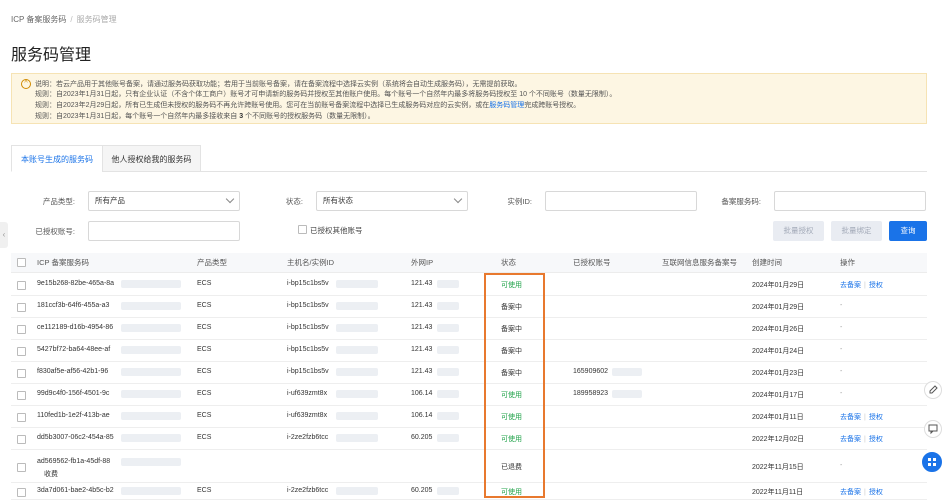 The height and width of the screenshot is (500, 944). Describe the element at coordinates (21, 262) in the screenshot. I see `select-all-checkbox` at that location.